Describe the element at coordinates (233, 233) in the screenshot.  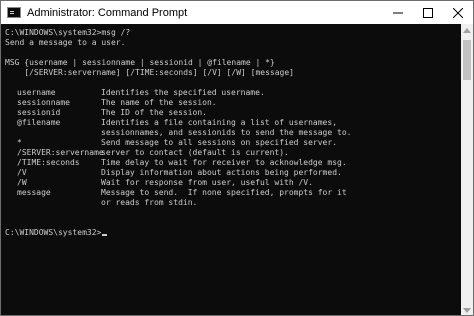
I see `prompt-line: C:\WINDOWS\system32>` at that location.